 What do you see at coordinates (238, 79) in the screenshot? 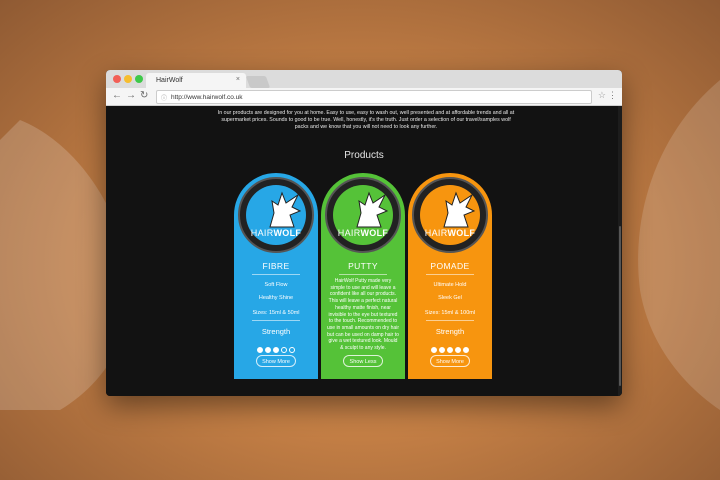
I see `tab-close-icon: ×` at bounding box center [238, 79].